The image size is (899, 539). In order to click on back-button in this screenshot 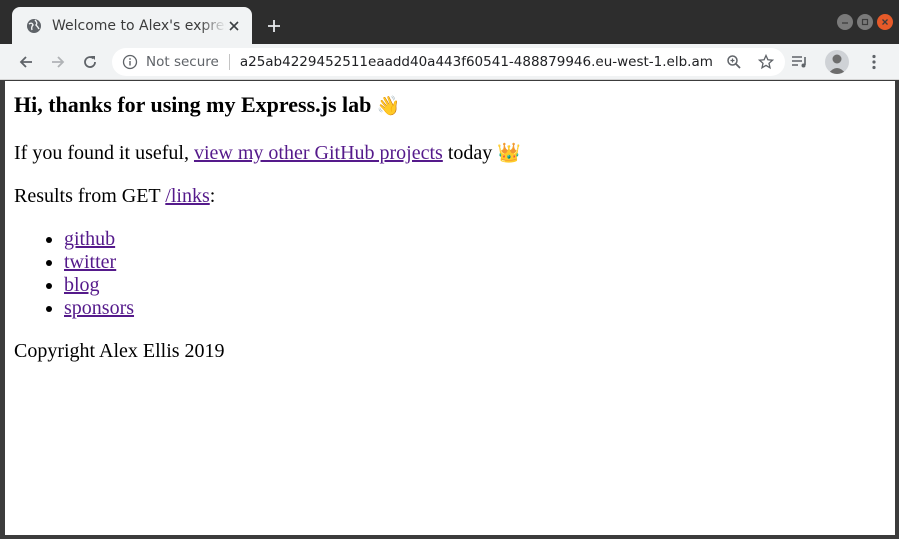, I will do `click(26, 62)`.